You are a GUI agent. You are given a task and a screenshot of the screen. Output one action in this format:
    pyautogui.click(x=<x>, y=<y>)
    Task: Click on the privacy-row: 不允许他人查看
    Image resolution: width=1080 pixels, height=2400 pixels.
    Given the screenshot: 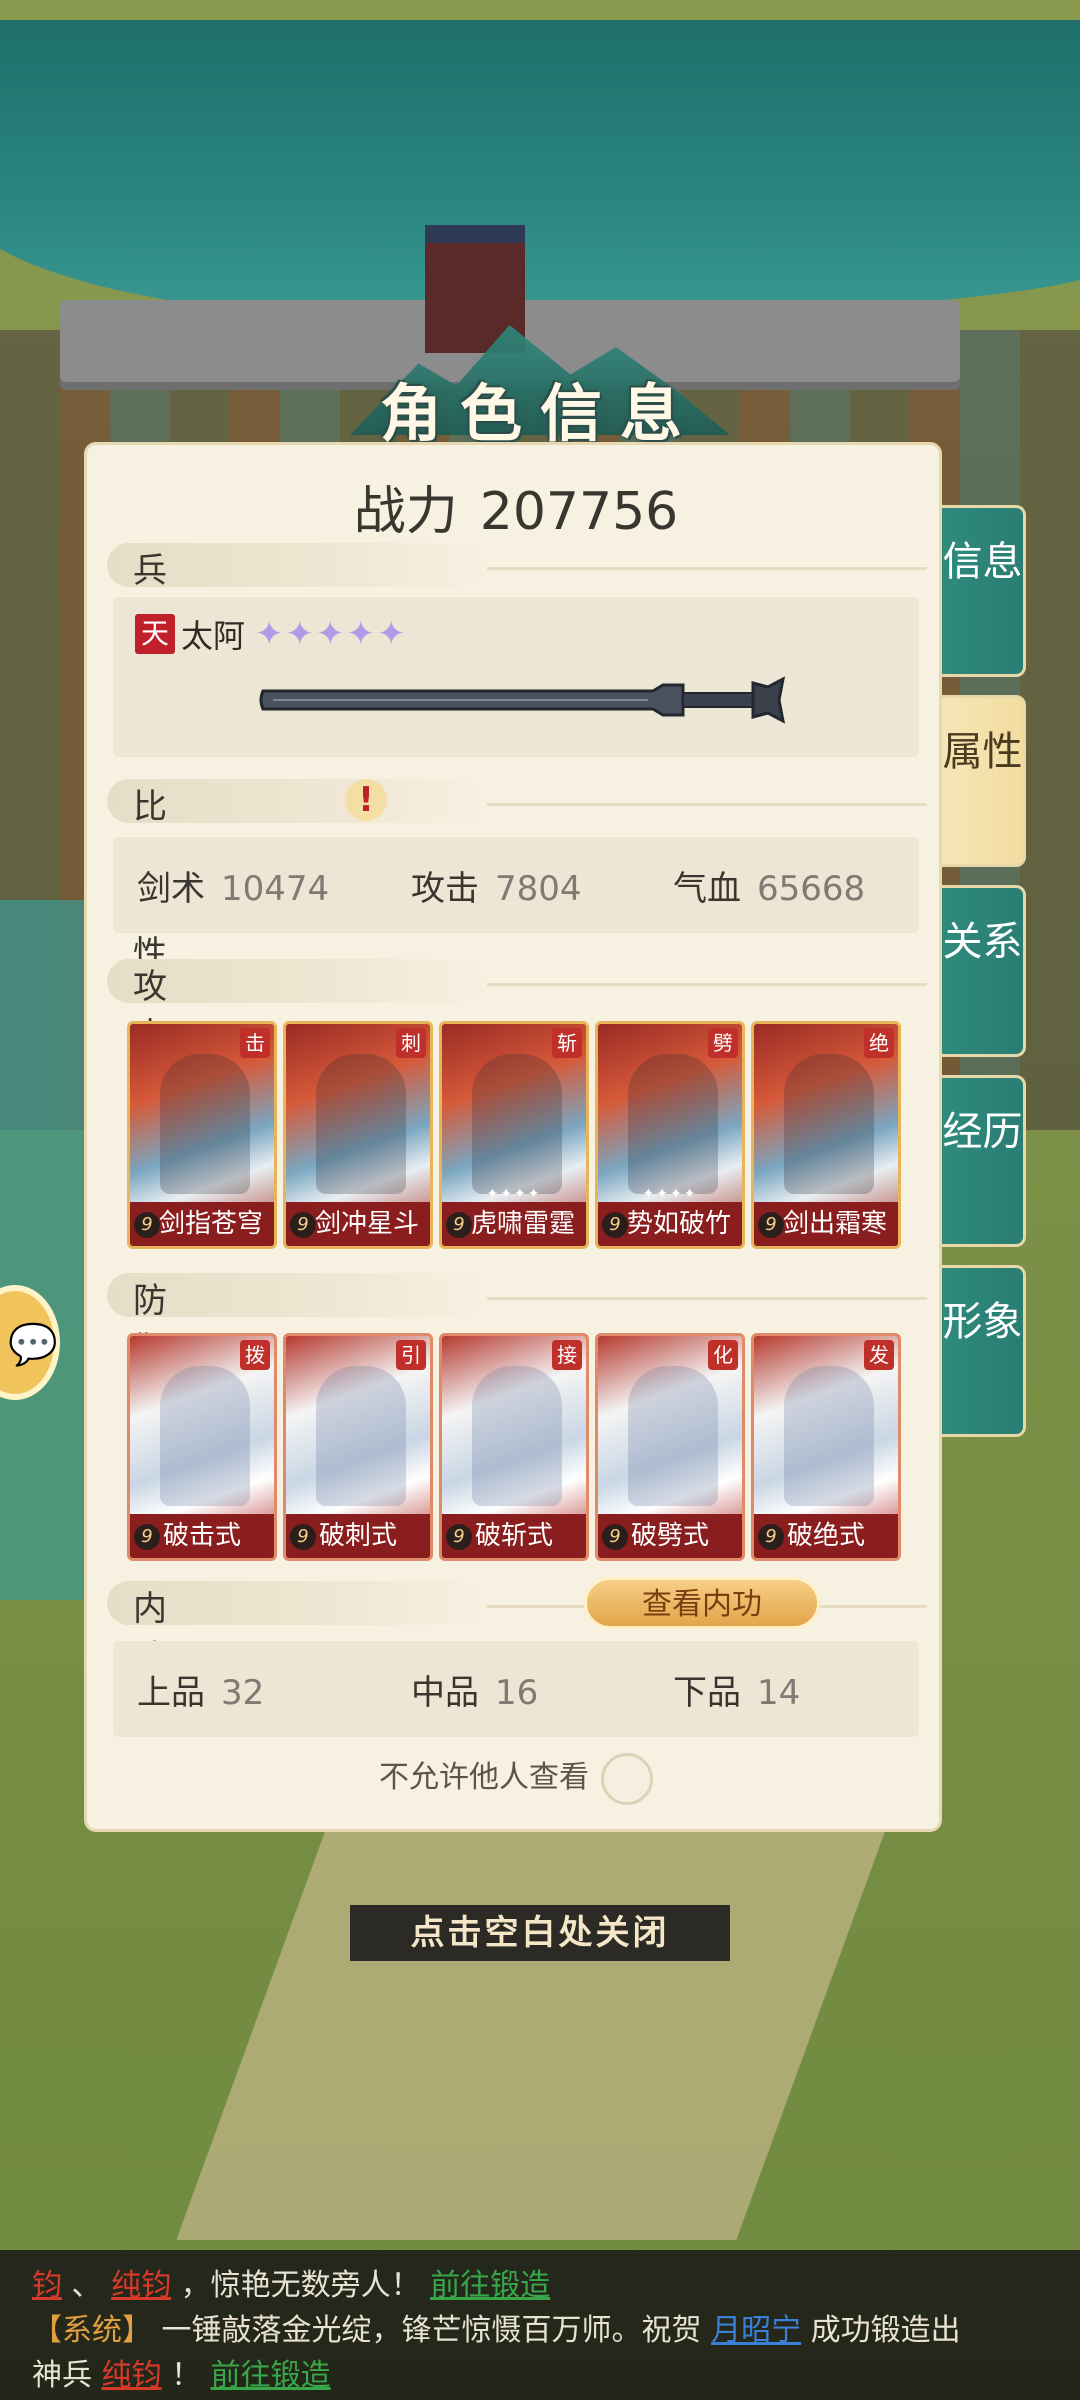 What is the action you would take?
    pyautogui.click(x=516, y=1778)
    